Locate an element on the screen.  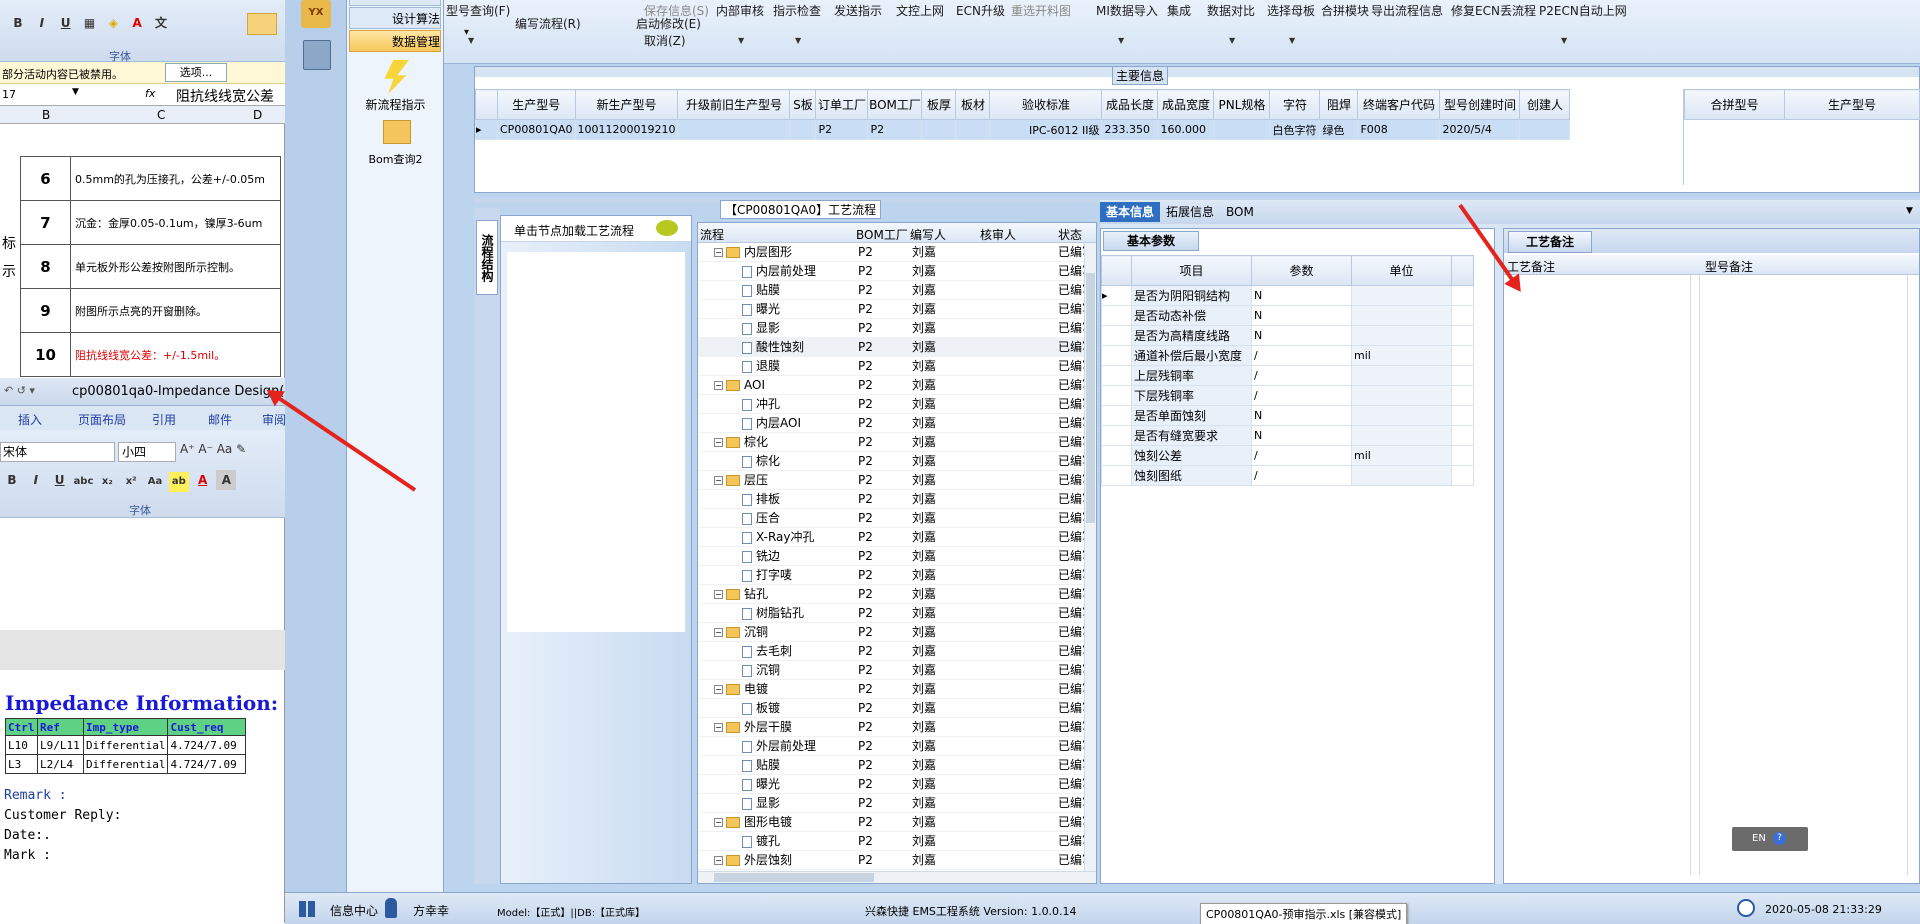
table-cell: 是否动态补偿 is located at coordinates (1191, 315).